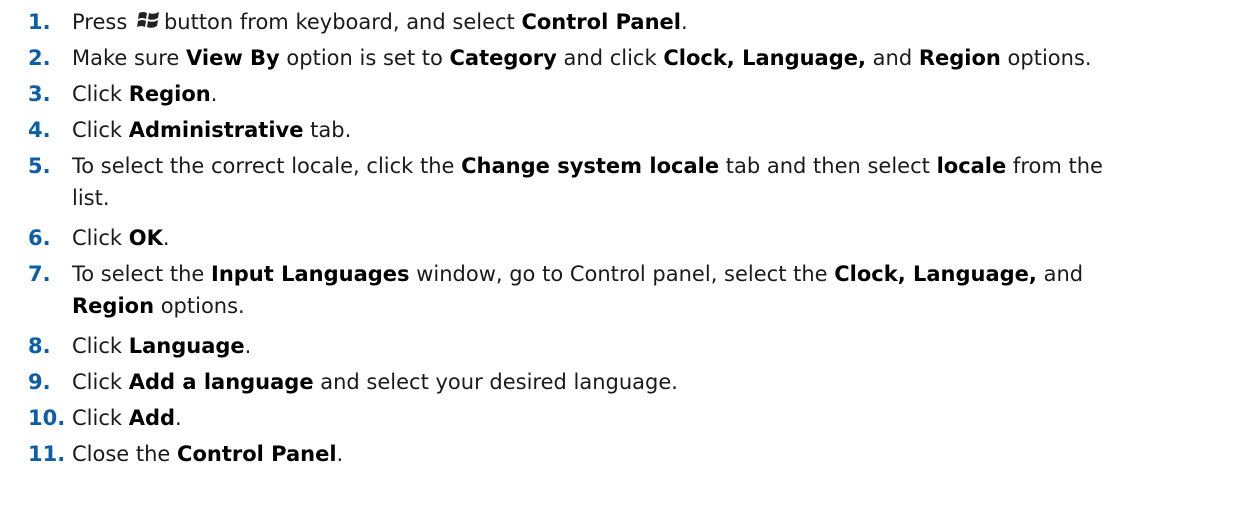  What do you see at coordinates (1054, 166) in the screenshot?
I see `text-run: from the` at bounding box center [1054, 166].